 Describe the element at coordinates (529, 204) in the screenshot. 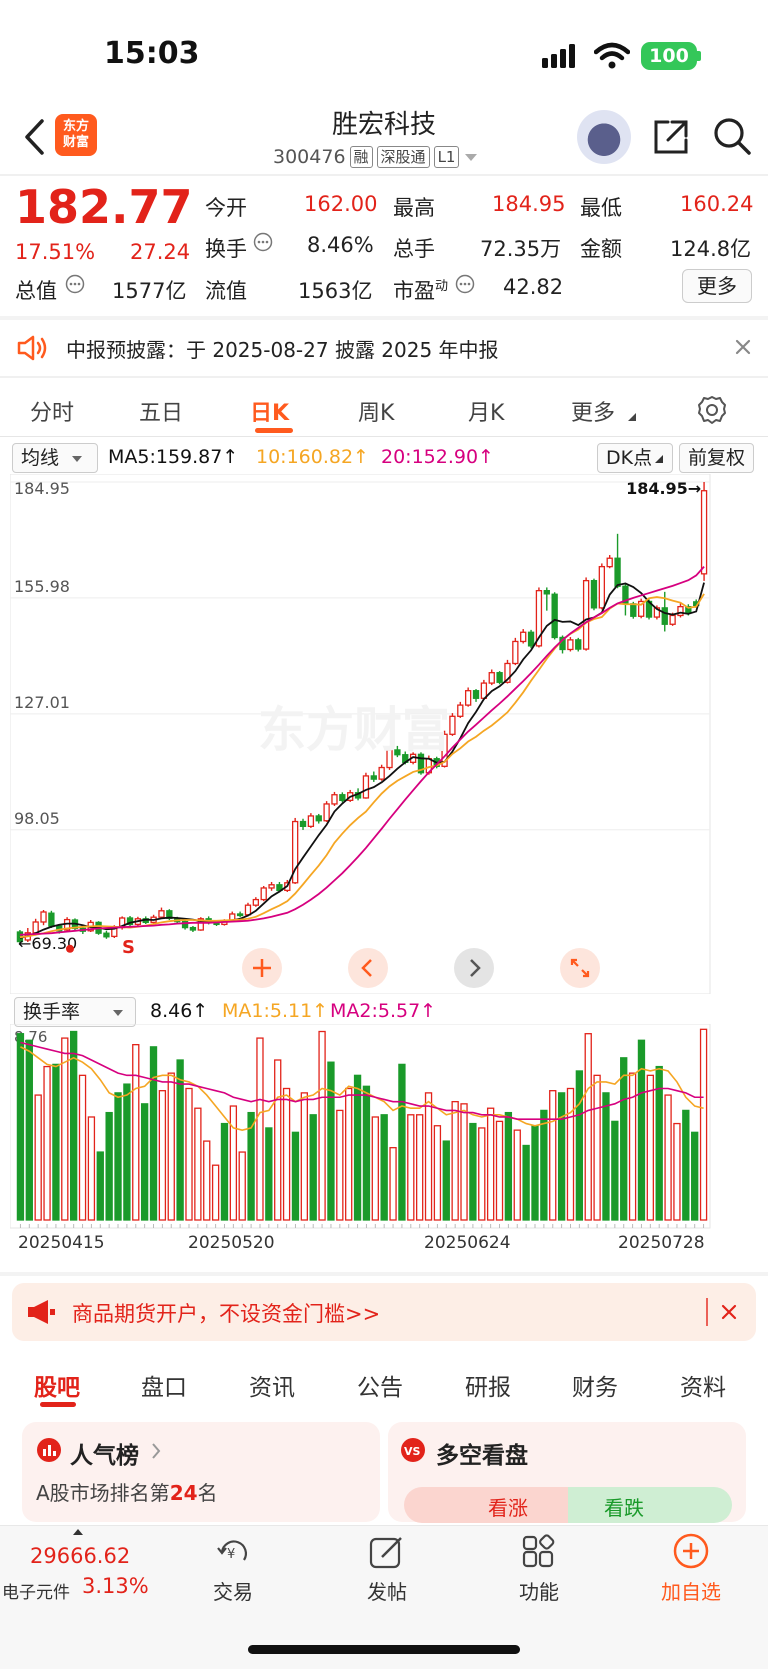

I see `high-value: 184.95` at that location.